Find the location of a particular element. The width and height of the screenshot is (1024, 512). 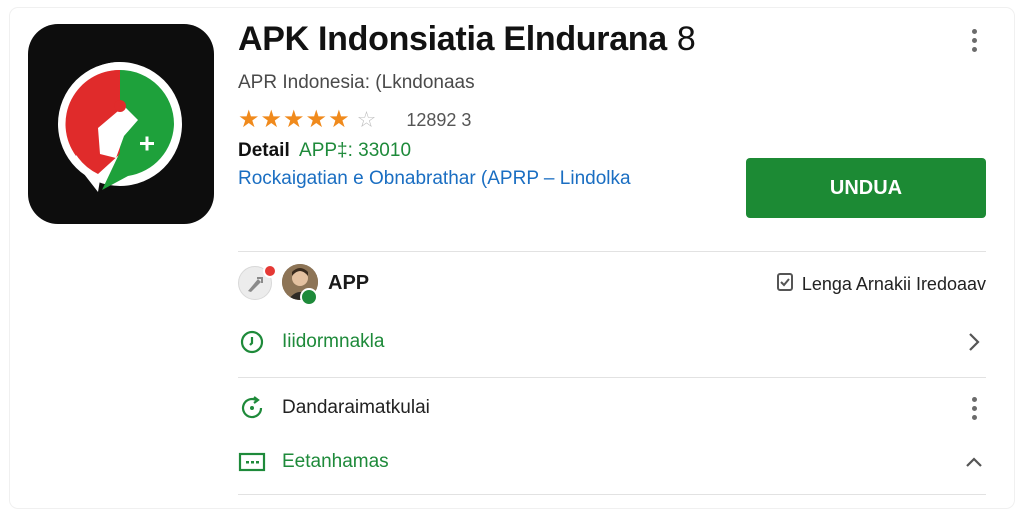

detail-value: APP‡: 33010 is located at coordinates (355, 150).